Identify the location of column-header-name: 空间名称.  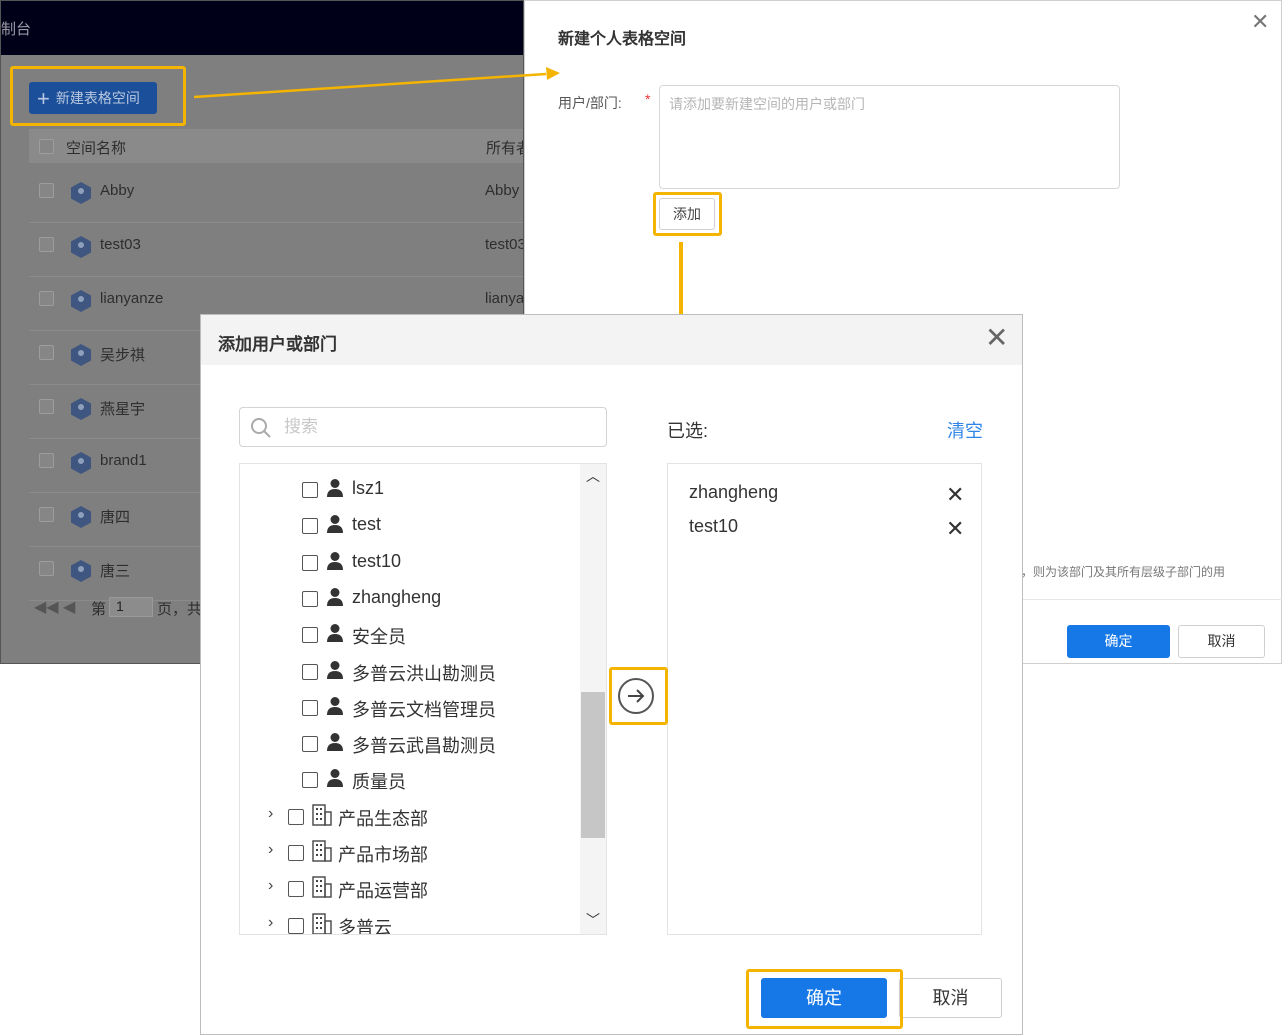
(96, 148).